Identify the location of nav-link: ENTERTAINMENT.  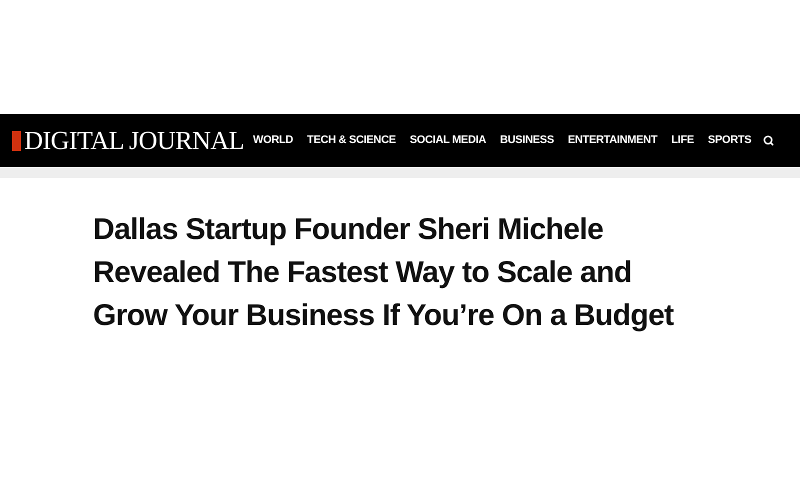
(613, 140).